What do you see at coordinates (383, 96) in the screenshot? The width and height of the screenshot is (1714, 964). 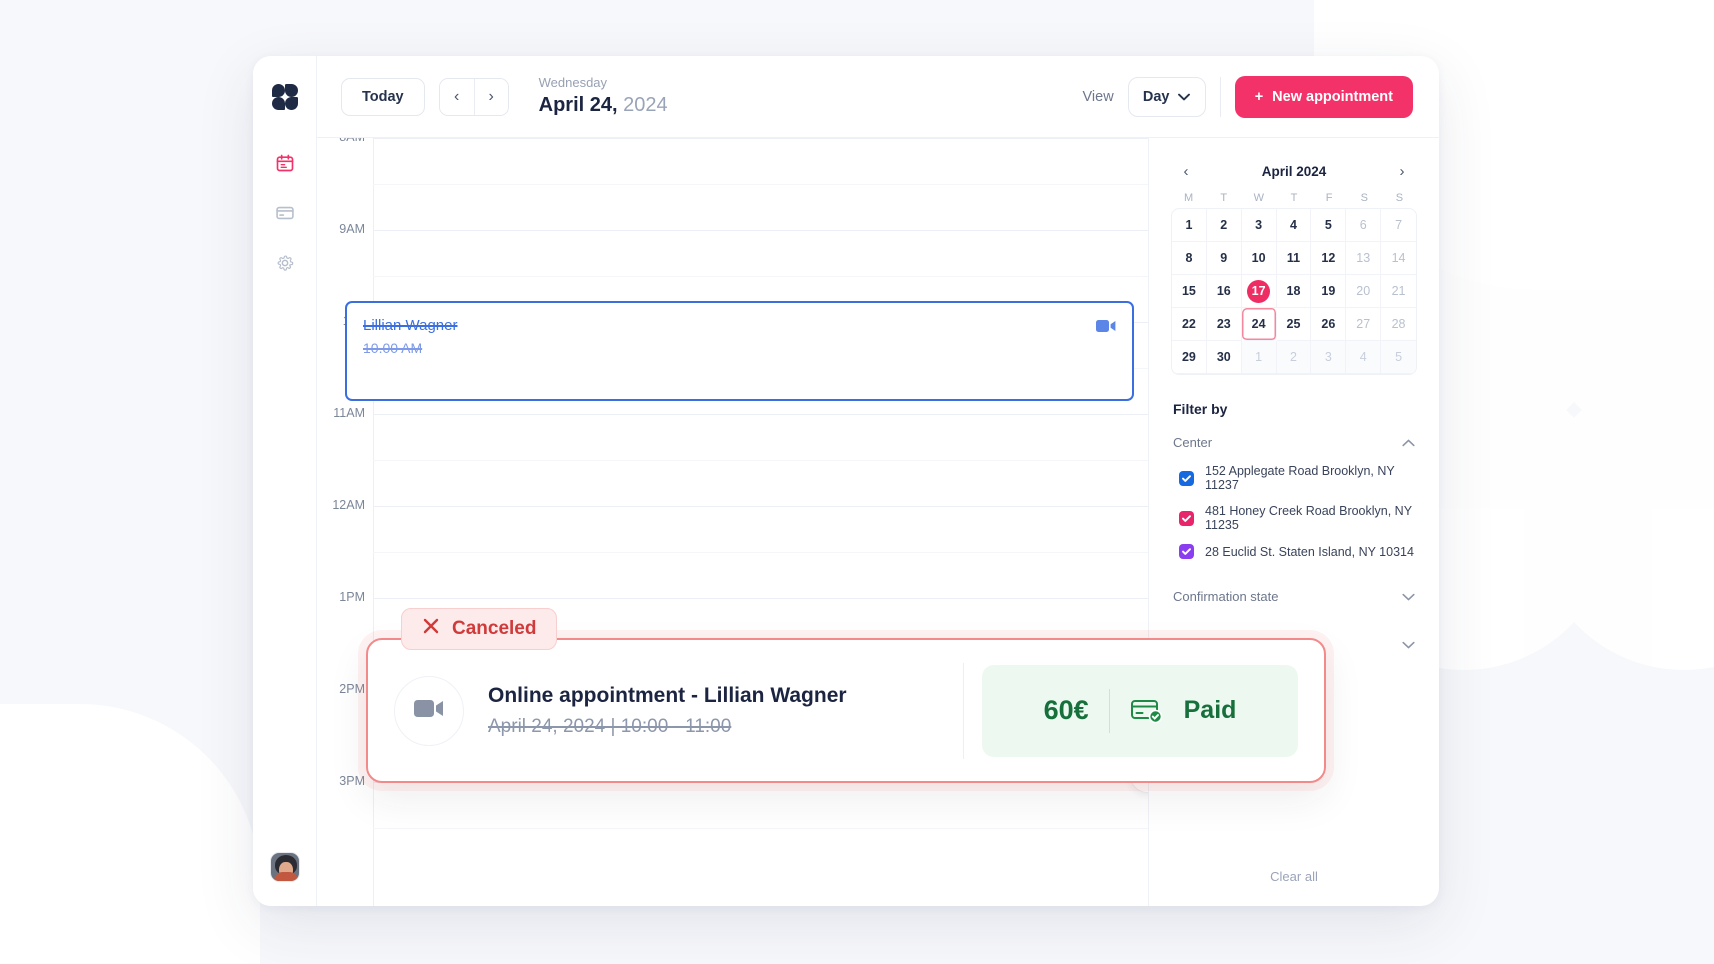 I see `today-button: Today` at bounding box center [383, 96].